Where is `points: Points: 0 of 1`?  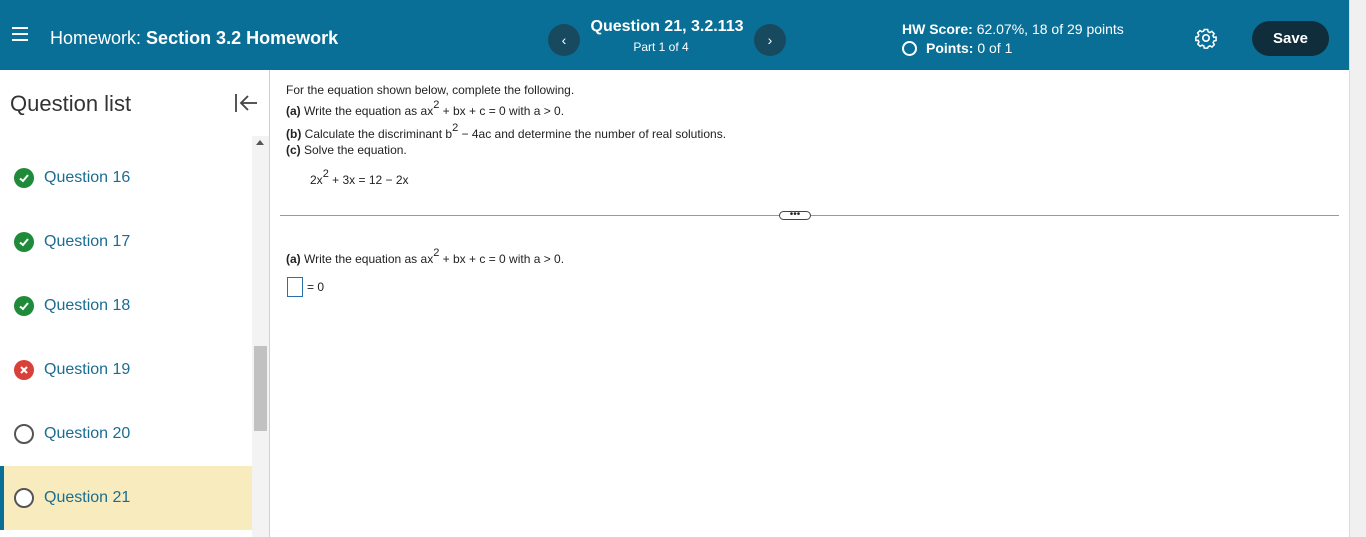
points: Points: 0 of 1 is located at coordinates (957, 48).